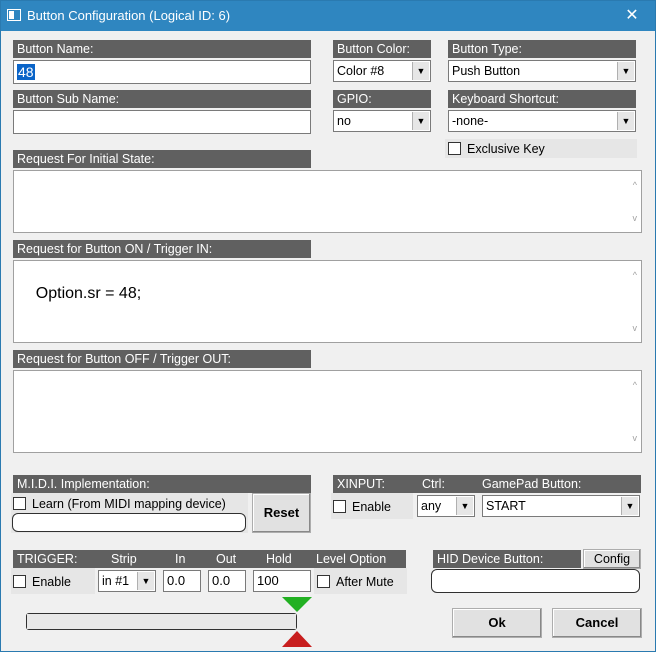  Describe the element at coordinates (632, 16) in the screenshot. I see `close-icon: ✕` at that location.